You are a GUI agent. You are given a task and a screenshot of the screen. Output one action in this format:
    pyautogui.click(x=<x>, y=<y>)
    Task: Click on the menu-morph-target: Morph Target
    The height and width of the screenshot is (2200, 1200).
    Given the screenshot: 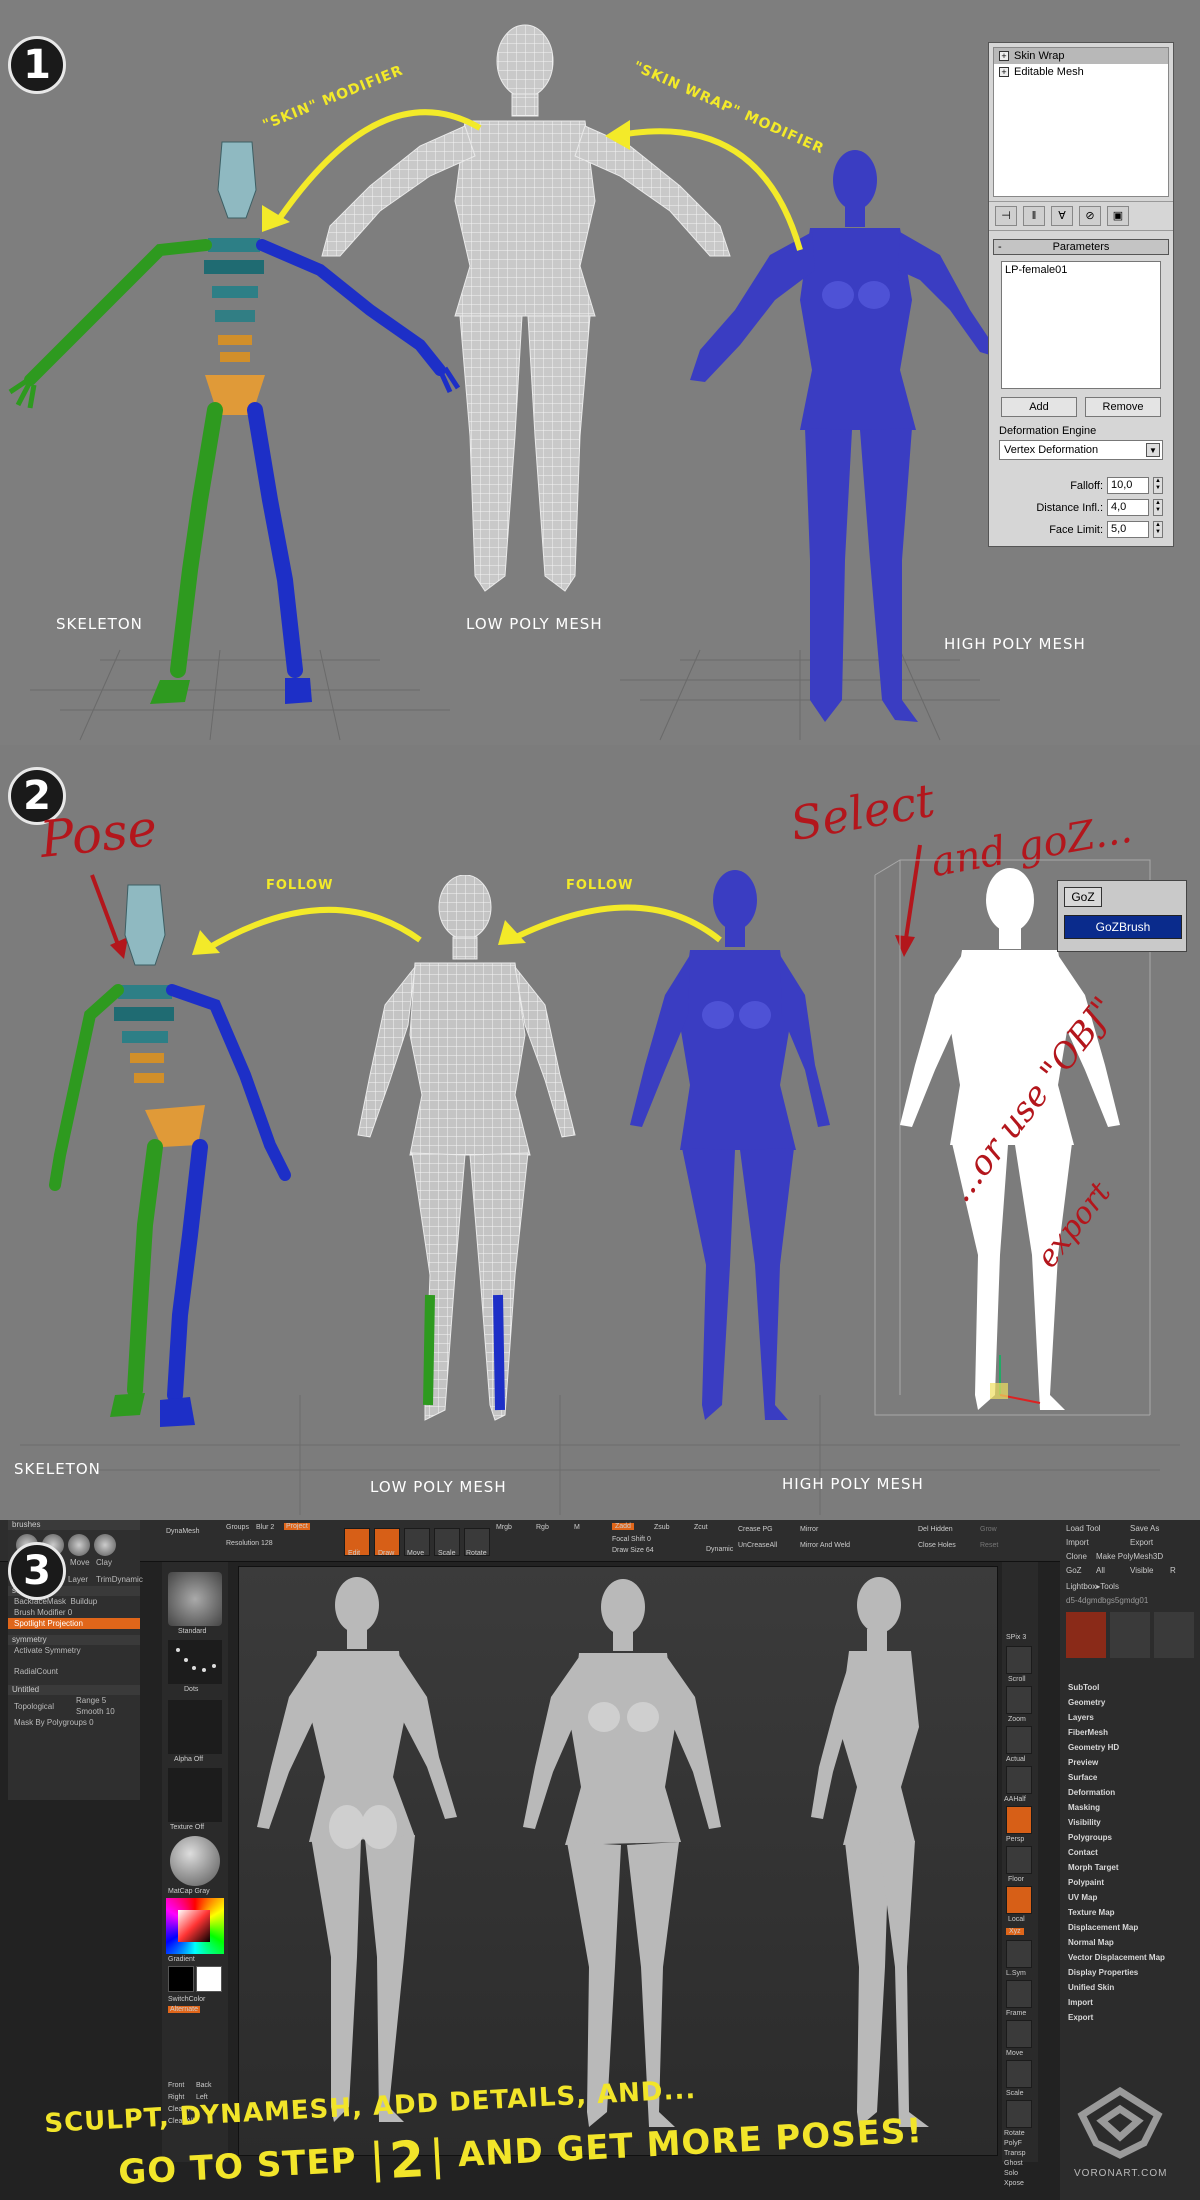 What is the action you would take?
    pyautogui.click(x=1130, y=1867)
    